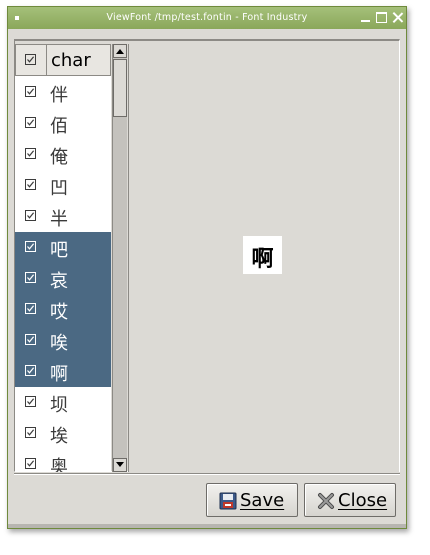 This screenshot has width=430, height=555. I want to click on list-item: 哎, so click(63, 309).